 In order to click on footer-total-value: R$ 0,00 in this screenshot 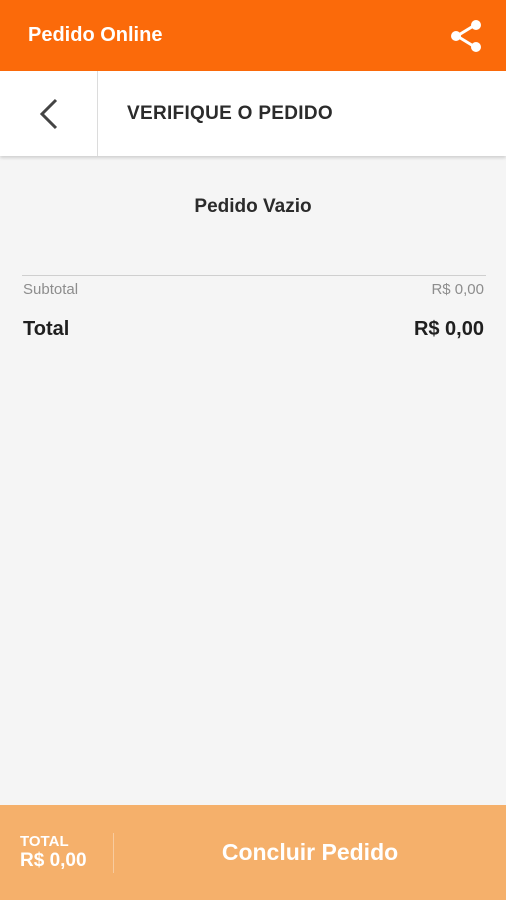, I will do `click(53, 860)`.